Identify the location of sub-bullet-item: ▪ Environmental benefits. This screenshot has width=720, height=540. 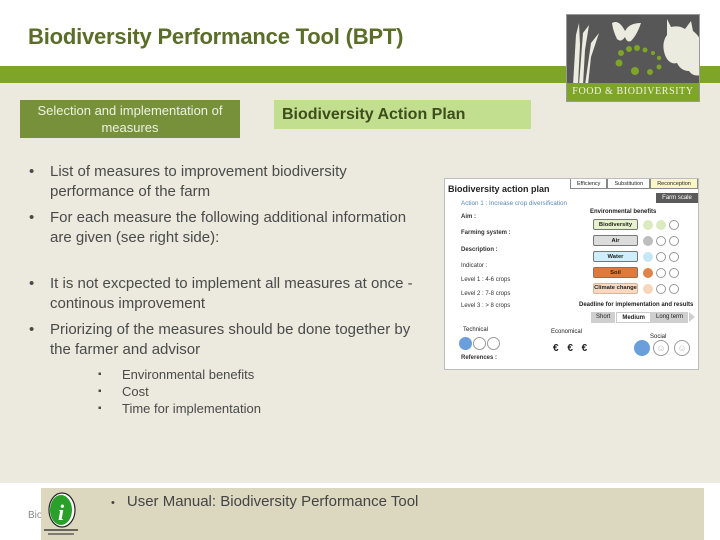
(179, 374).